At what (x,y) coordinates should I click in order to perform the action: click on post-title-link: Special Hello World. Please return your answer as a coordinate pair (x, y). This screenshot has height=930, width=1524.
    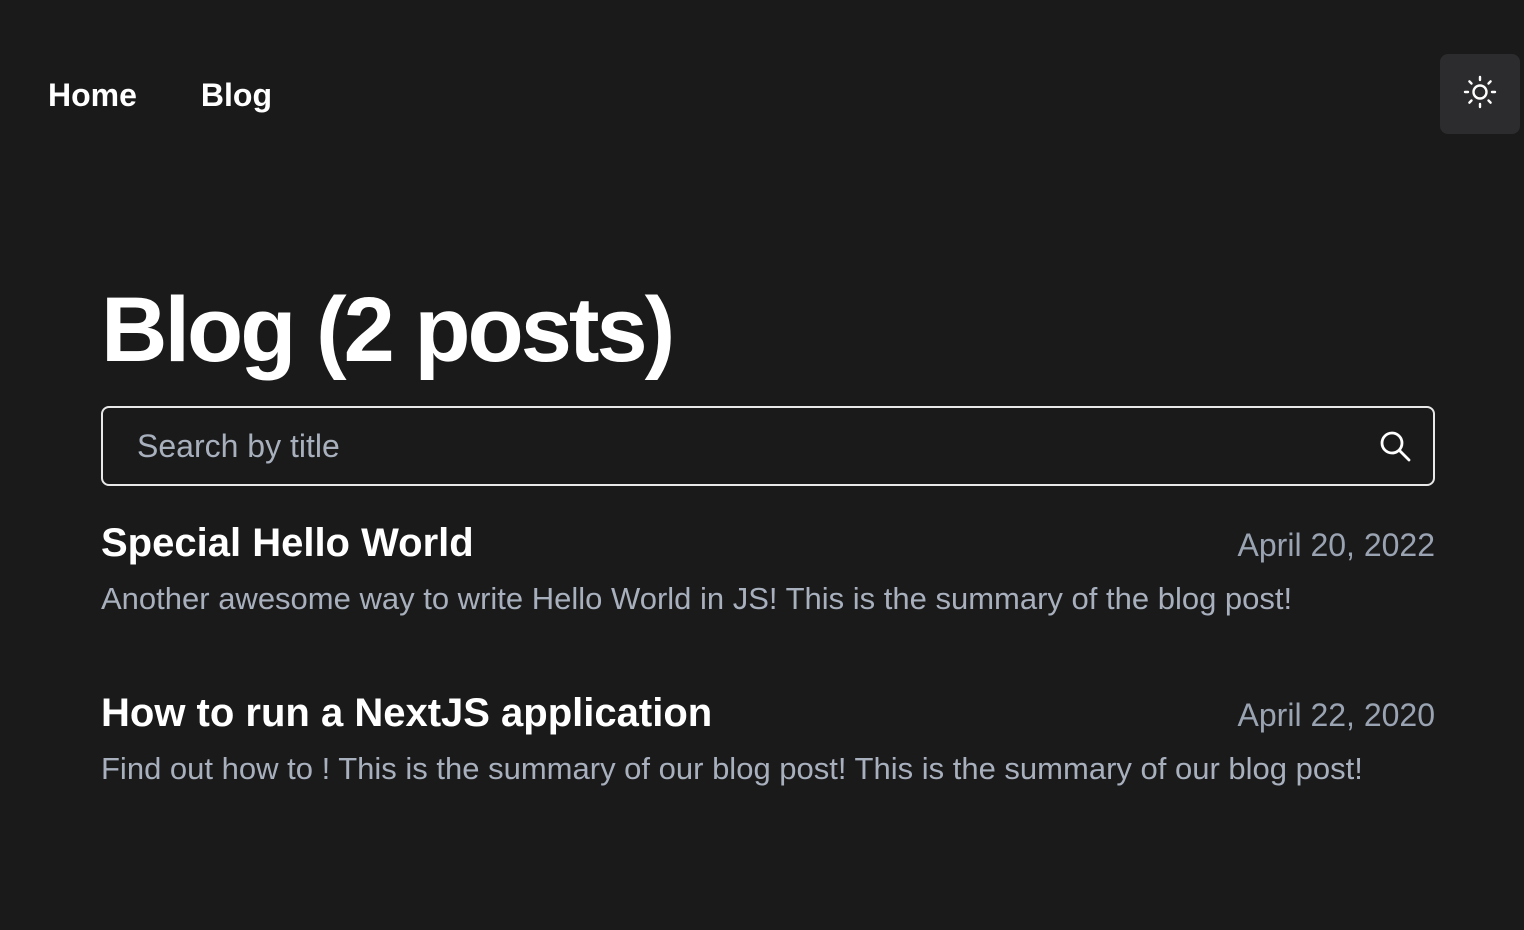
    Looking at the image, I should click on (287, 543).